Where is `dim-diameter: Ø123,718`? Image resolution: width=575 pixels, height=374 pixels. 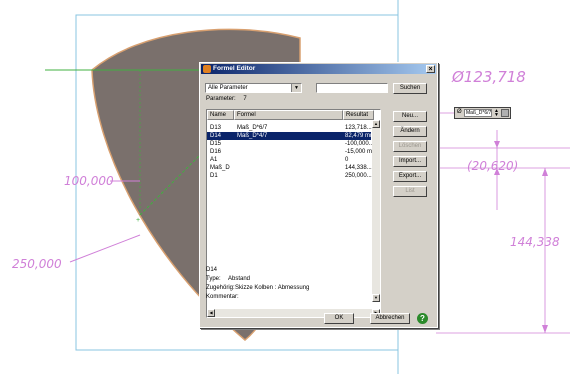 dim-diameter: Ø123,718 is located at coordinates (489, 77).